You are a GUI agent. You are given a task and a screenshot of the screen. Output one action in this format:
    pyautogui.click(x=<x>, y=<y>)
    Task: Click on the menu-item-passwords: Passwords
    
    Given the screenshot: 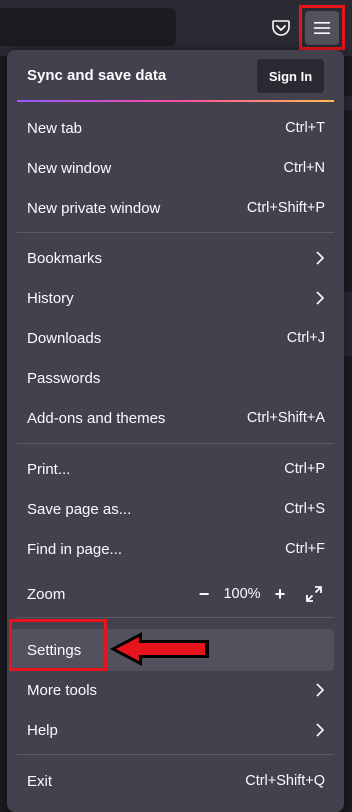 What is the action you would take?
    pyautogui.click(x=175, y=378)
    